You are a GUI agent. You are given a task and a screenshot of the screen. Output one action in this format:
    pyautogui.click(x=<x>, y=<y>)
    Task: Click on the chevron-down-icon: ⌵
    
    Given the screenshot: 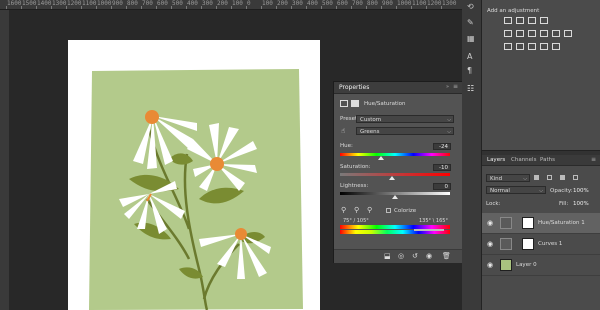 What is the action you would take?
    pyautogui.click(x=449, y=120)
    